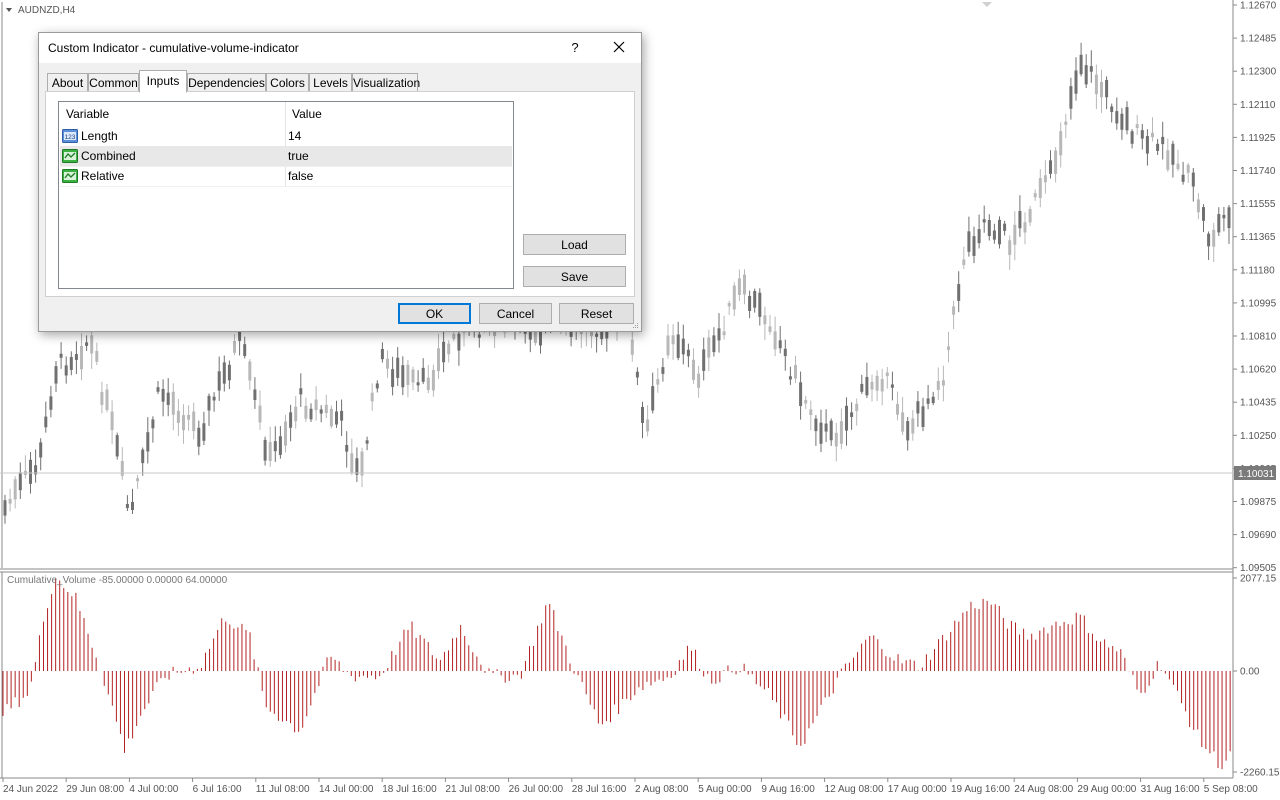 The image size is (1280, 800). What do you see at coordinates (95, 789) in the screenshot?
I see `time-label: 29 Jun 08:00` at bounding box center [95, 789].